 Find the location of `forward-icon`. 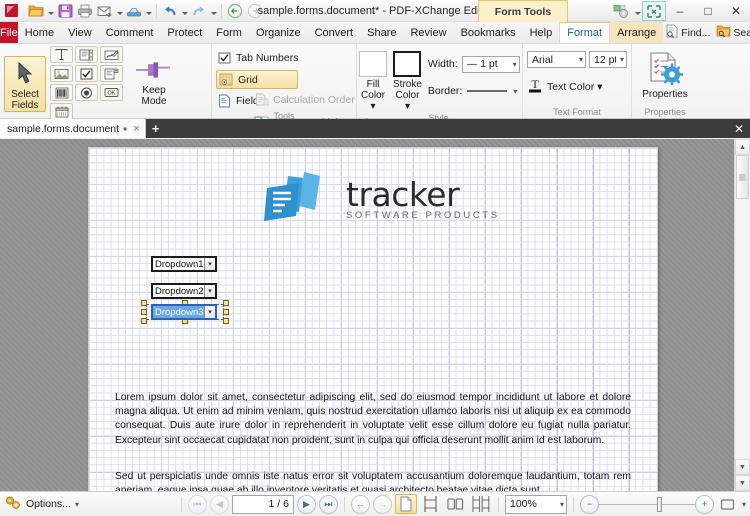

forward-icon is located at coordinates (255, 11).